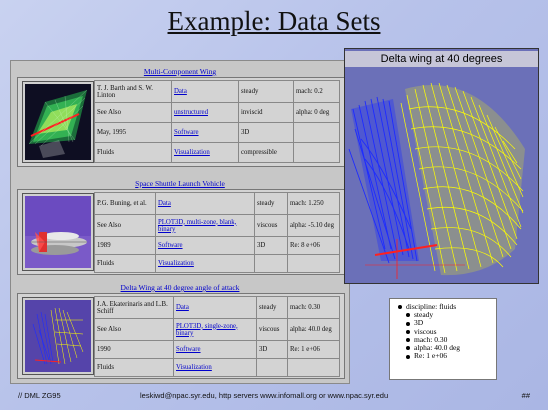  What do you see at coordinates (180, 183) in the screenshot?
I see `entry-2-title-link: Space Shuttle Launch Vehicle` at bounding box center [180, 183].